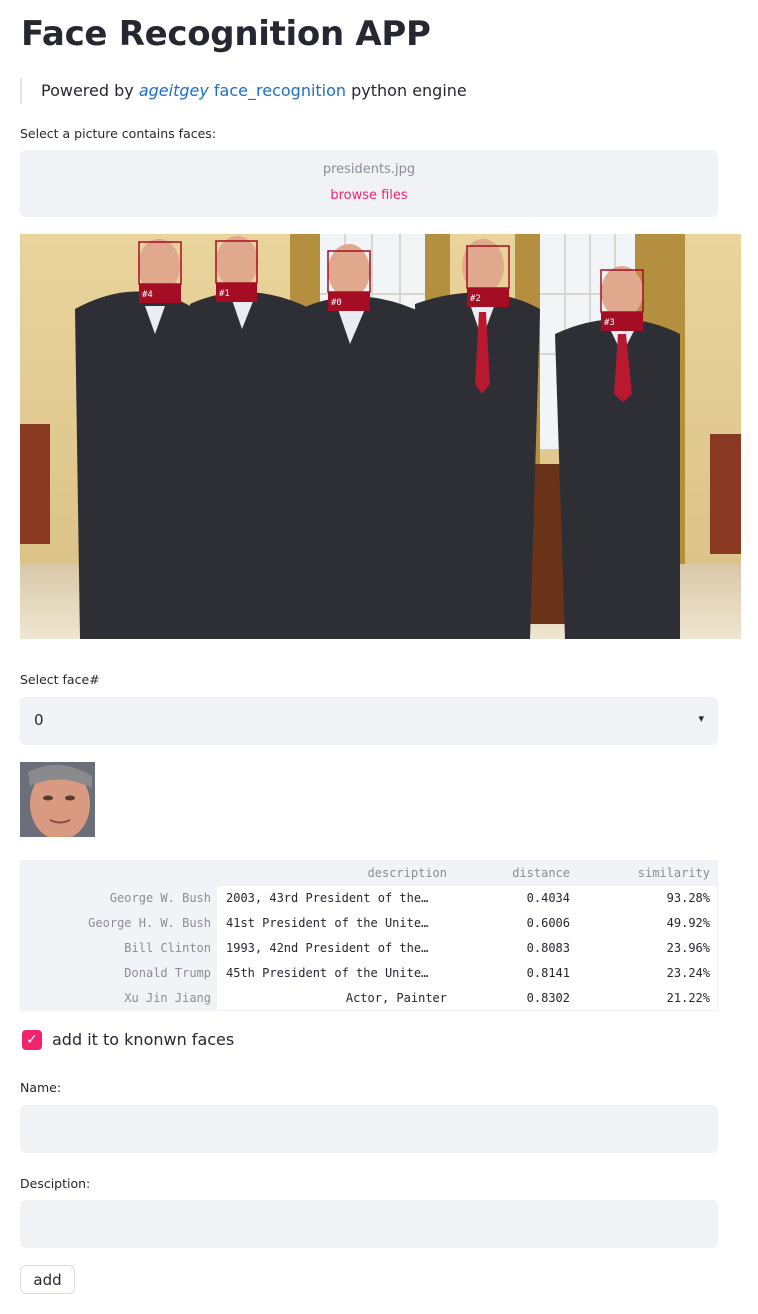 The width and height of the screenshot is (758, 1314). Describe the element at coordinates (119, 898) in the screenshot. I see `row-name: George W. Bush` at that location.